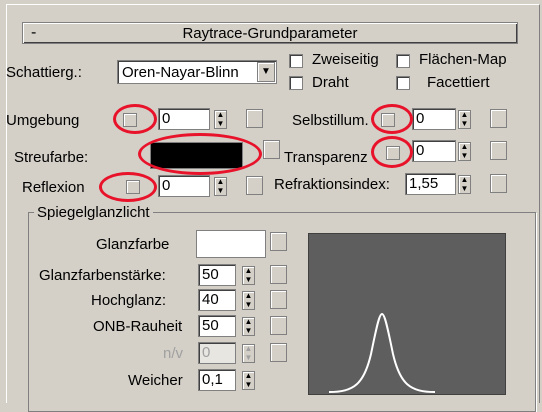  I want to click on ior-input: 1,55, so click(430, 184).